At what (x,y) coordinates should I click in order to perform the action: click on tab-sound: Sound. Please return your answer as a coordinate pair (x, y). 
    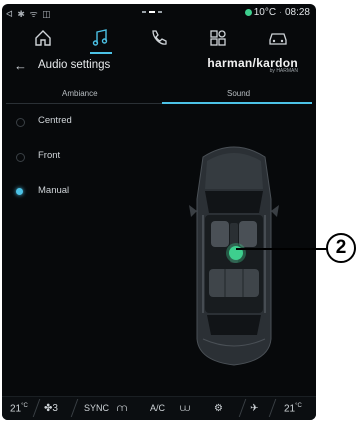
    Looking at the image, I should click on (238, 93).